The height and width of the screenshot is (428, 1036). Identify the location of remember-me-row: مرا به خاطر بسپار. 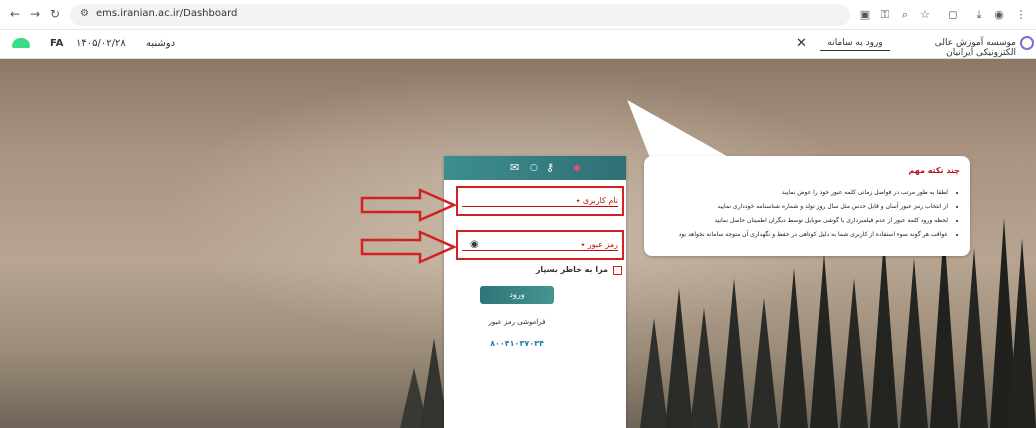
(539, 271).